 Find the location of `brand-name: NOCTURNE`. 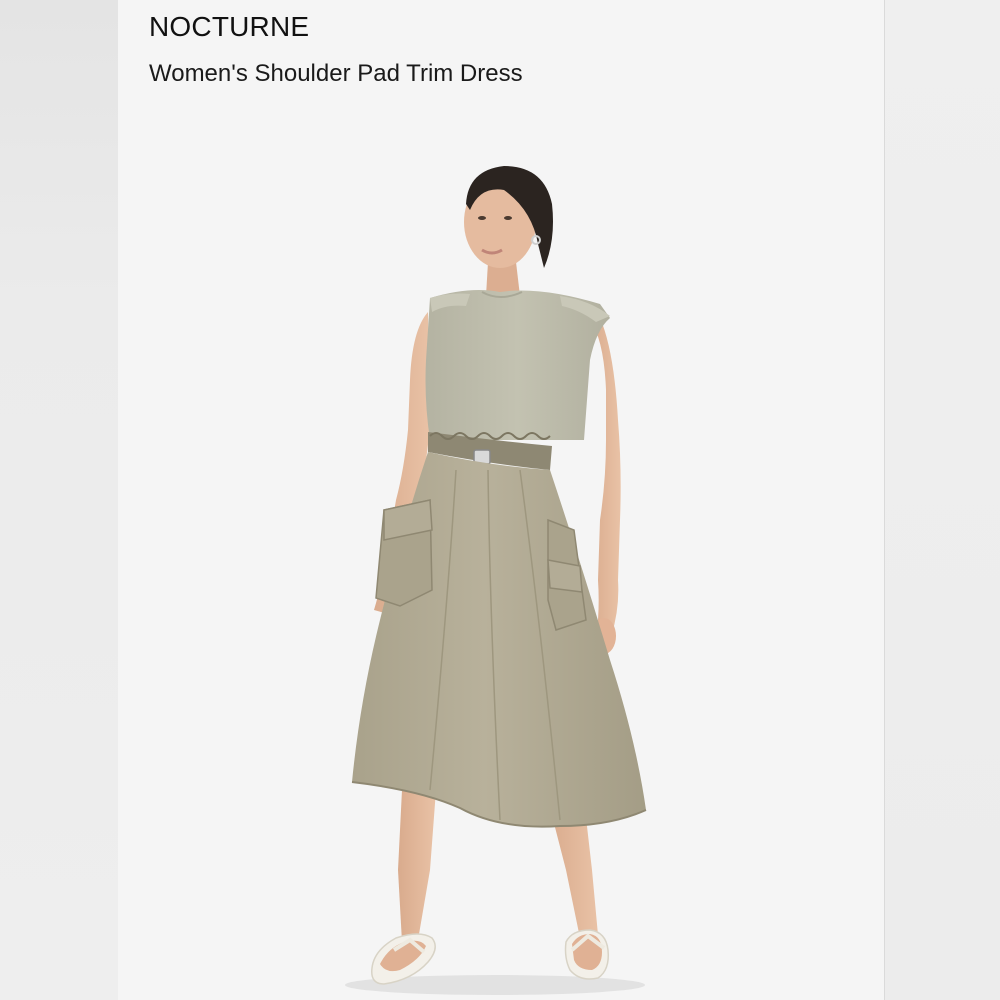

brand-name: NOCTURNE is located at coordinates (229, 26).